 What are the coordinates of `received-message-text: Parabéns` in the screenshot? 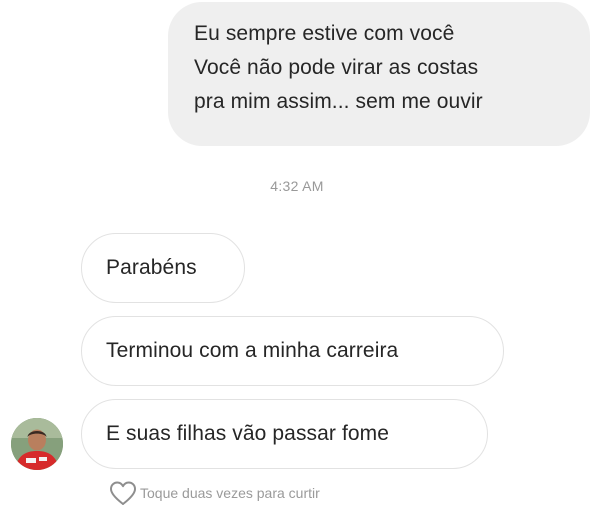 It's located at (151, 267).